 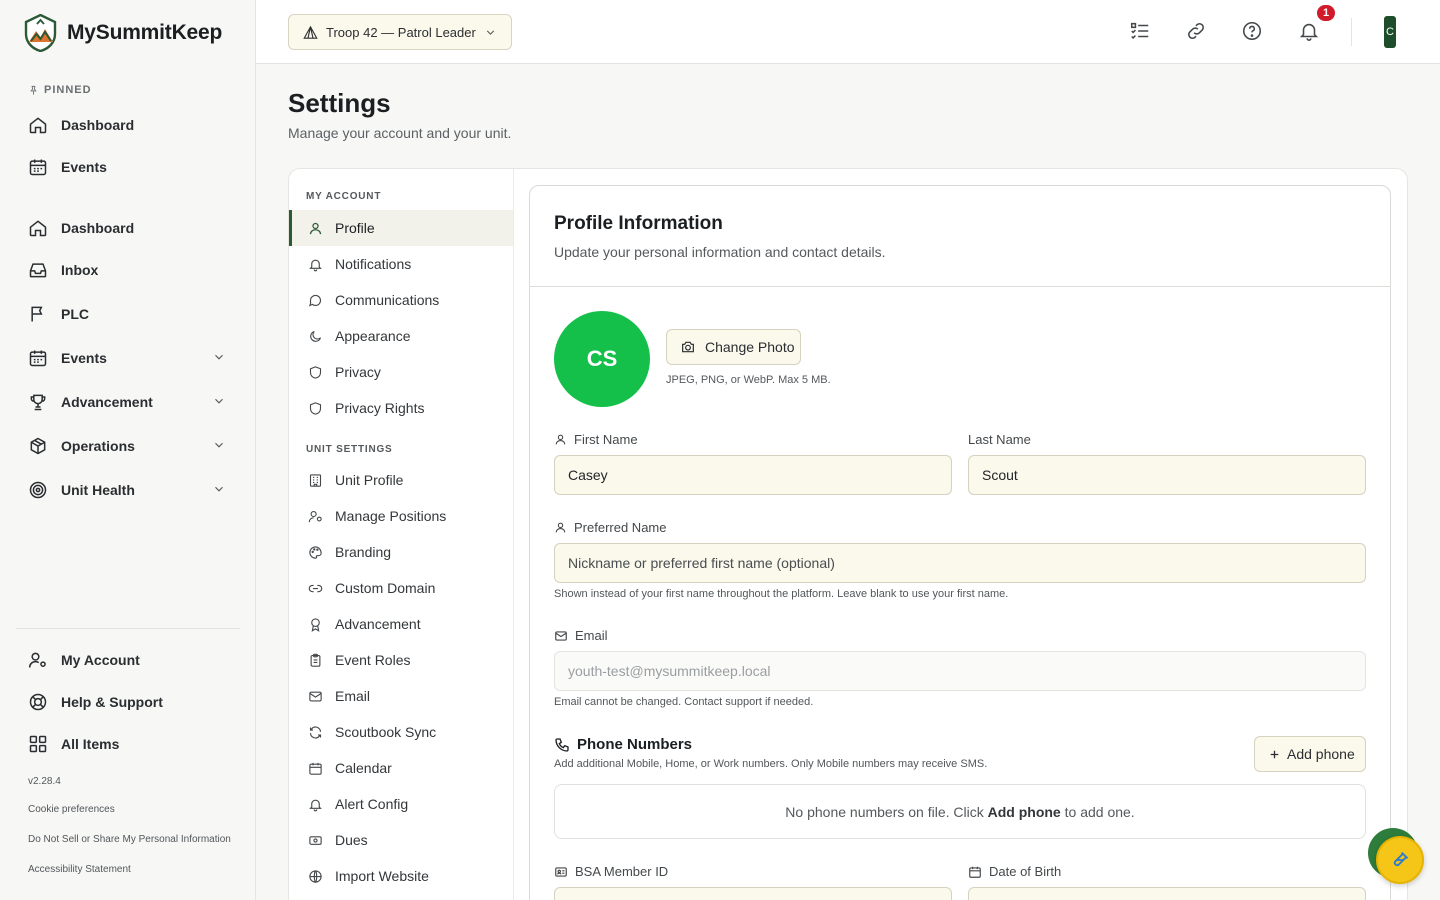 I want to click on email-label-text: Email, so click(x=591, y=635).